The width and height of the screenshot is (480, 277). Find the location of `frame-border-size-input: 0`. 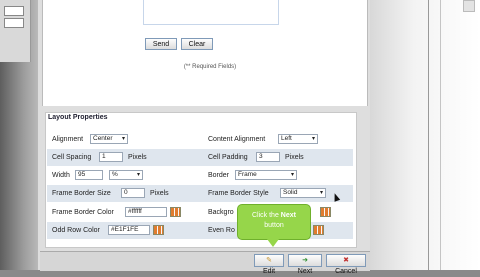

frame-border-size-input: 0 is located at coordinates (133, 193).